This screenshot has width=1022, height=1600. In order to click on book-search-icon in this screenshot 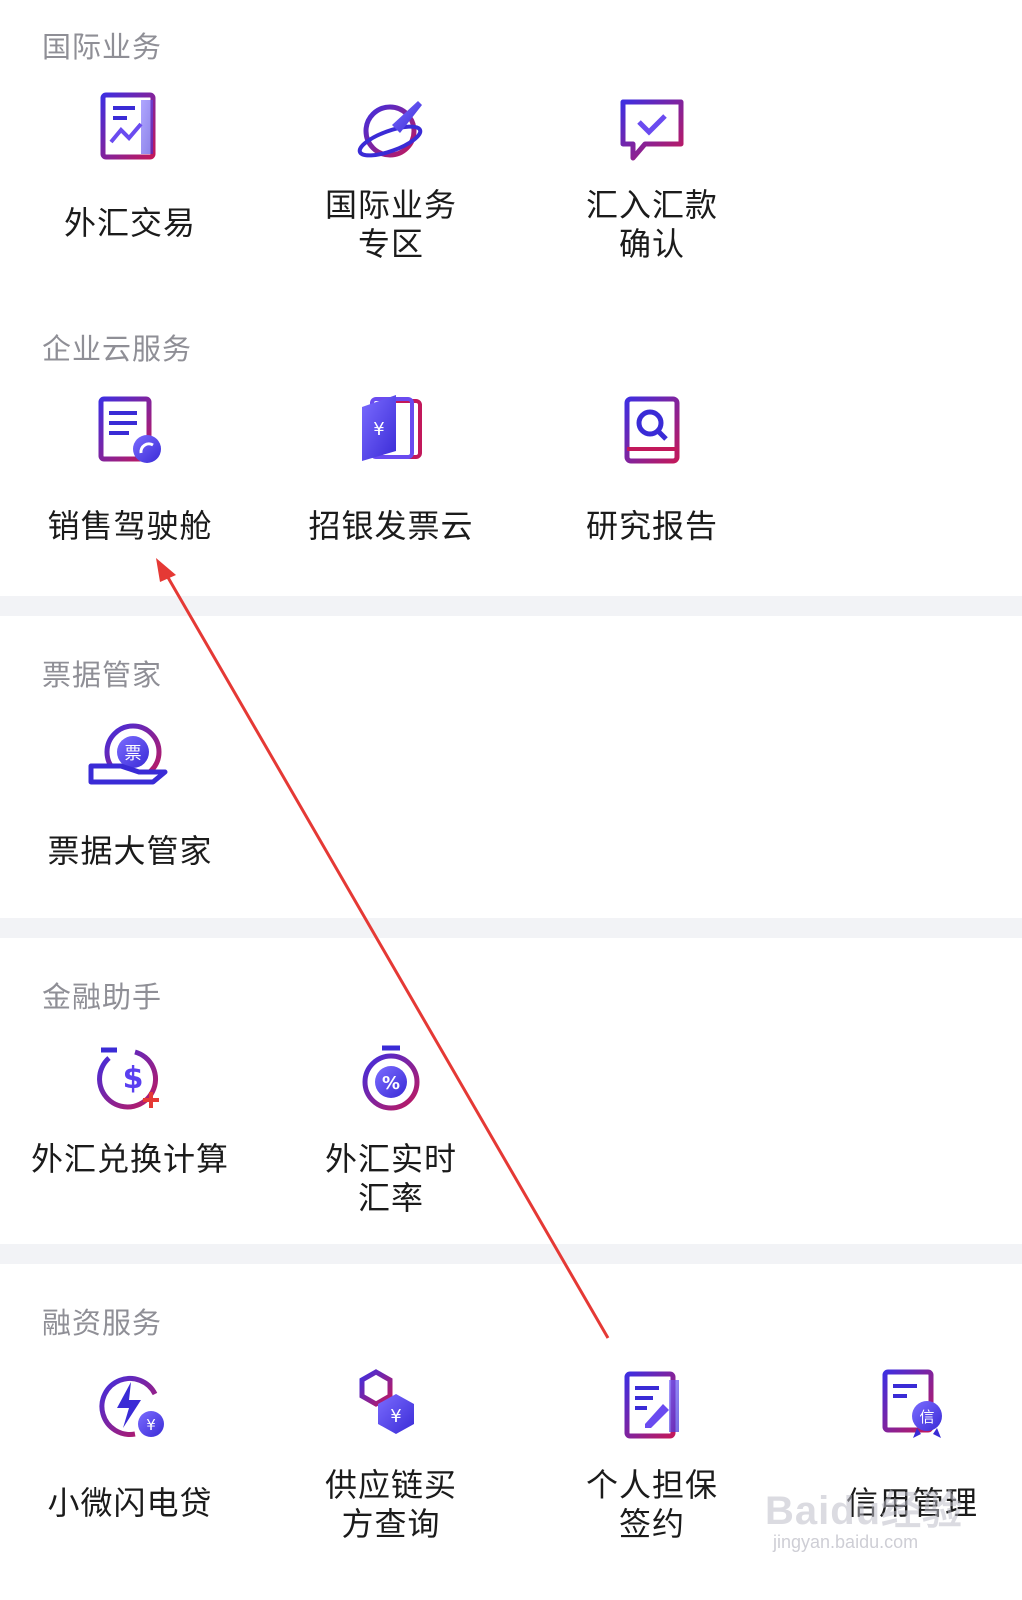, I will do `click(652, 430)`.